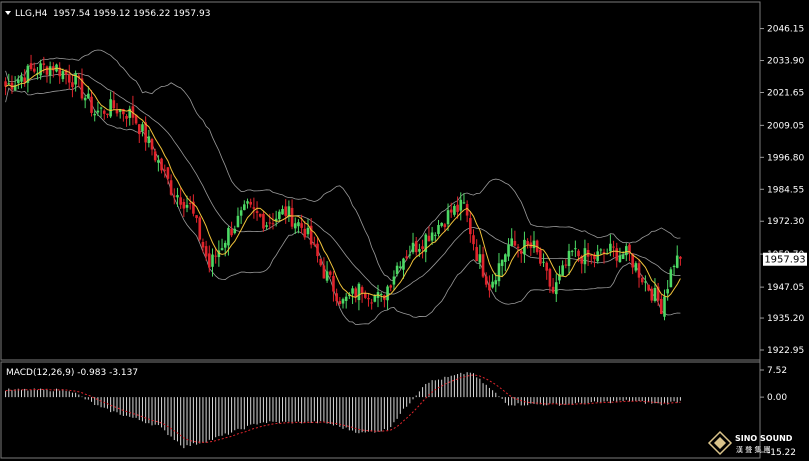 This screenshot has width=809, height=461. Describe the element at coordinates (753, 449) in the screenshot. I see `logo-subtext: 漢 聲 集 團` at that location.